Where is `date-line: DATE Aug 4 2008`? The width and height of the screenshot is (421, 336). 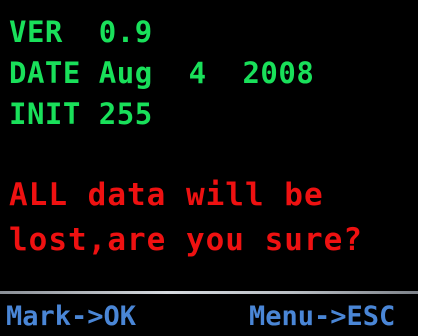
date-line: DATE Aug 4 2008 is located at coordinates (162, 73).